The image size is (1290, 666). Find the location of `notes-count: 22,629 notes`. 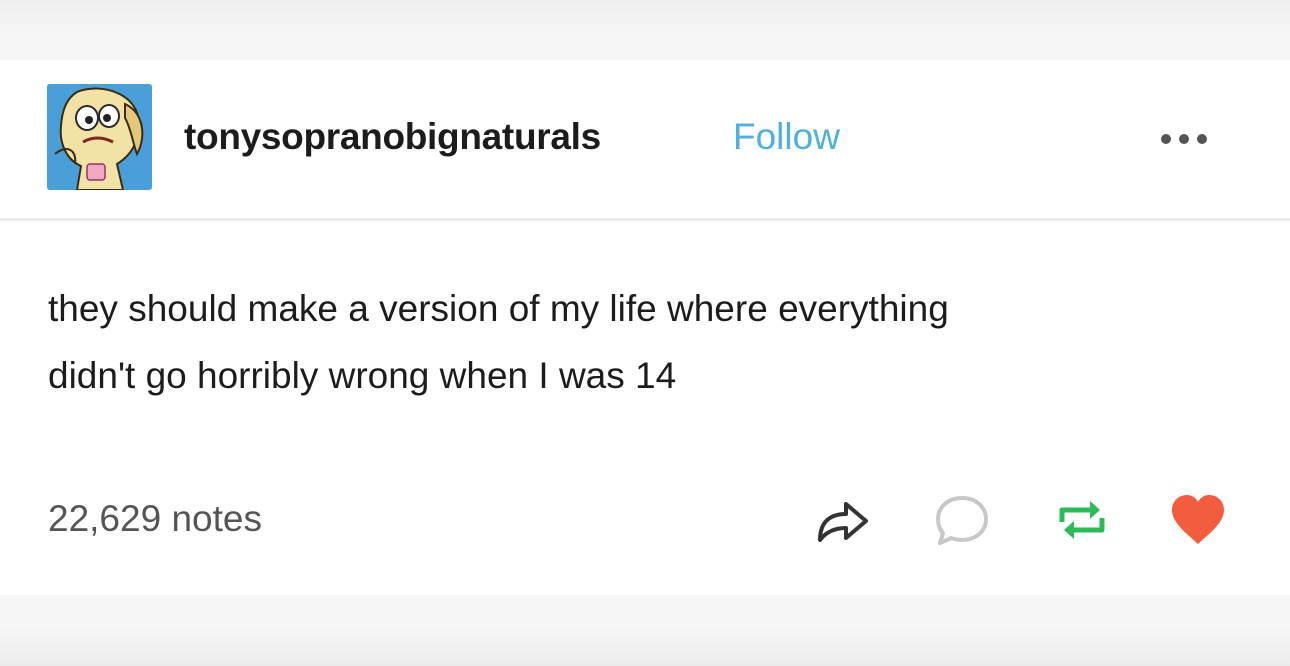

notes-count: 22,629 notes is located at coordinates (155, 519).